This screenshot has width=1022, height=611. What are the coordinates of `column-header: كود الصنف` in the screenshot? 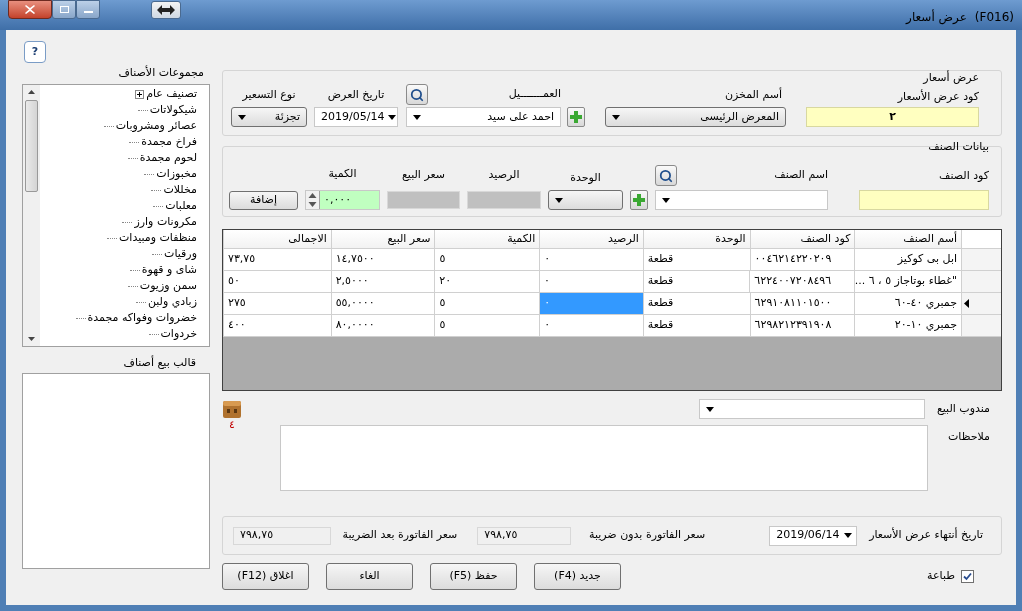 It's located at (802, 239).